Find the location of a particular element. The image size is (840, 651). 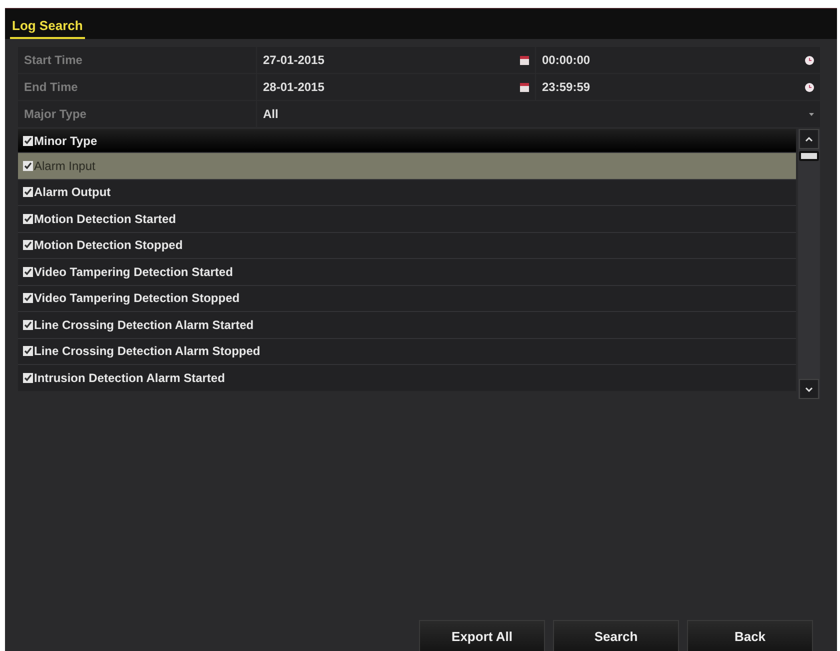

action-button: Search is located at coordinates (616, 635).